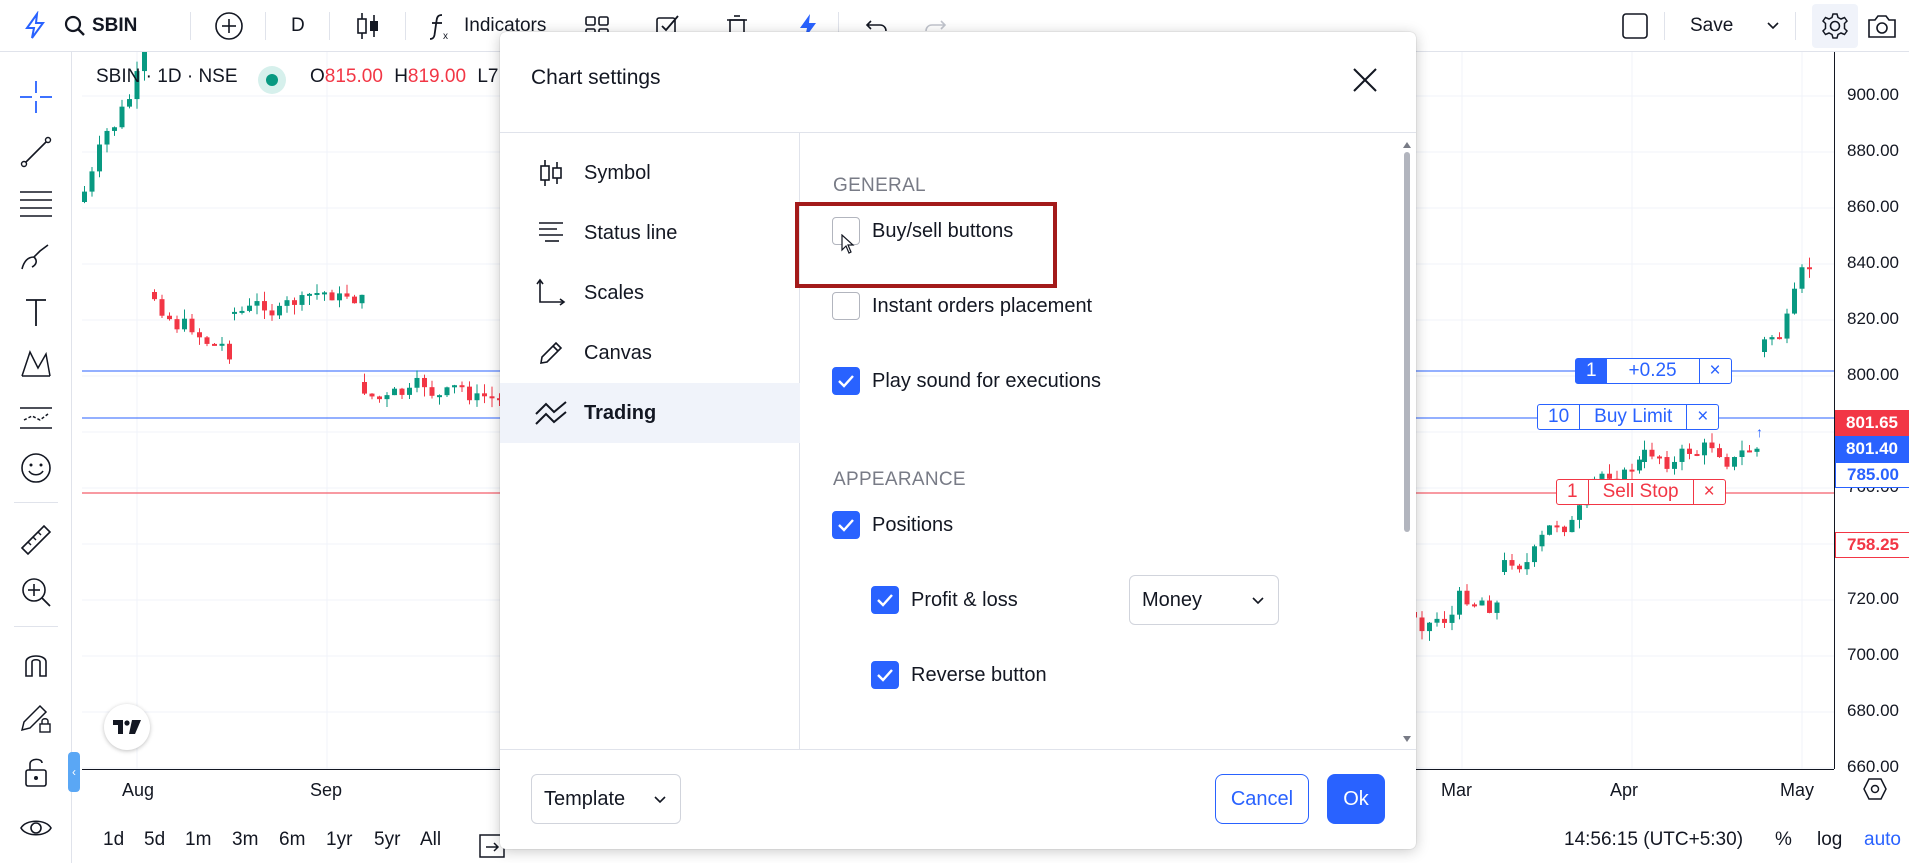 The width and height of the screenshot is (1909, 863). I want to click on search-icon, so click(74, 25).